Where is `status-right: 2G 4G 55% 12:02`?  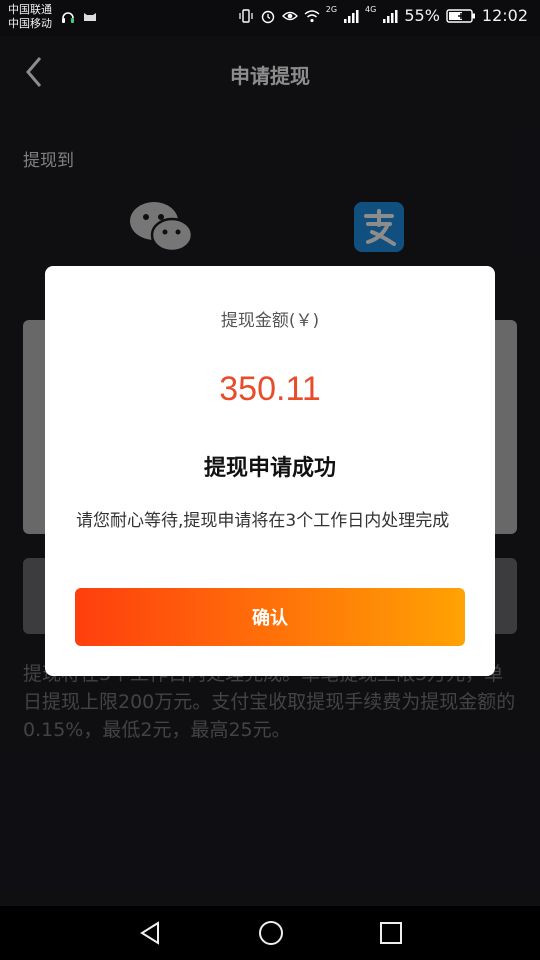
status-right: 2G 4G 55% 12:02 is located at coordinates (383, 15).